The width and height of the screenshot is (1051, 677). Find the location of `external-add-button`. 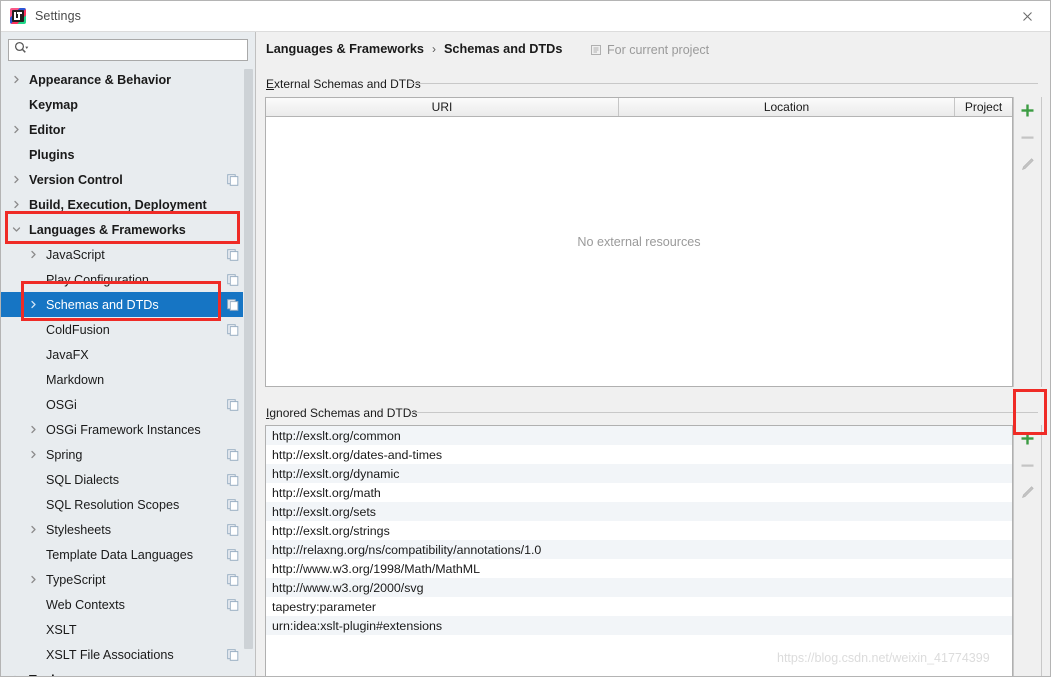

external-add-button is located at coordinates (1027, 110).